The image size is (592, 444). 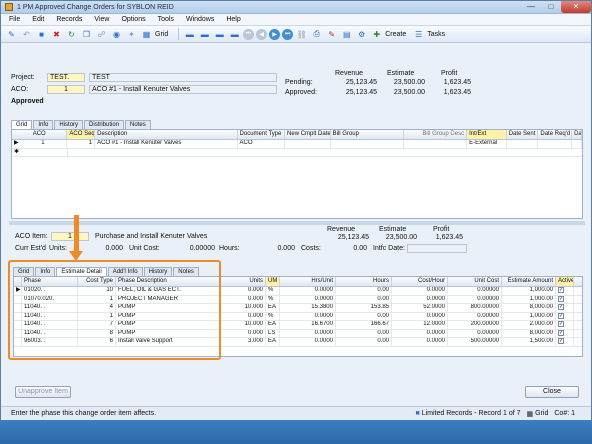 What do you see at coordinates (531, 7) in the screenshot?
I see `minimize-icon: —` at bounding box center [531, 7].